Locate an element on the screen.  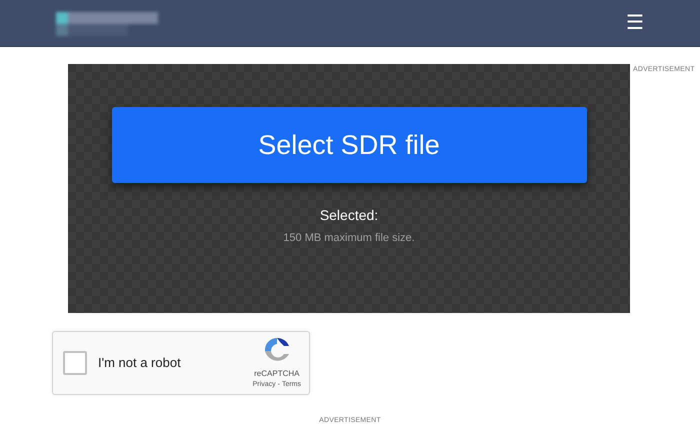
select-file-button: Select SDR file is located at coordinates (349, 145).